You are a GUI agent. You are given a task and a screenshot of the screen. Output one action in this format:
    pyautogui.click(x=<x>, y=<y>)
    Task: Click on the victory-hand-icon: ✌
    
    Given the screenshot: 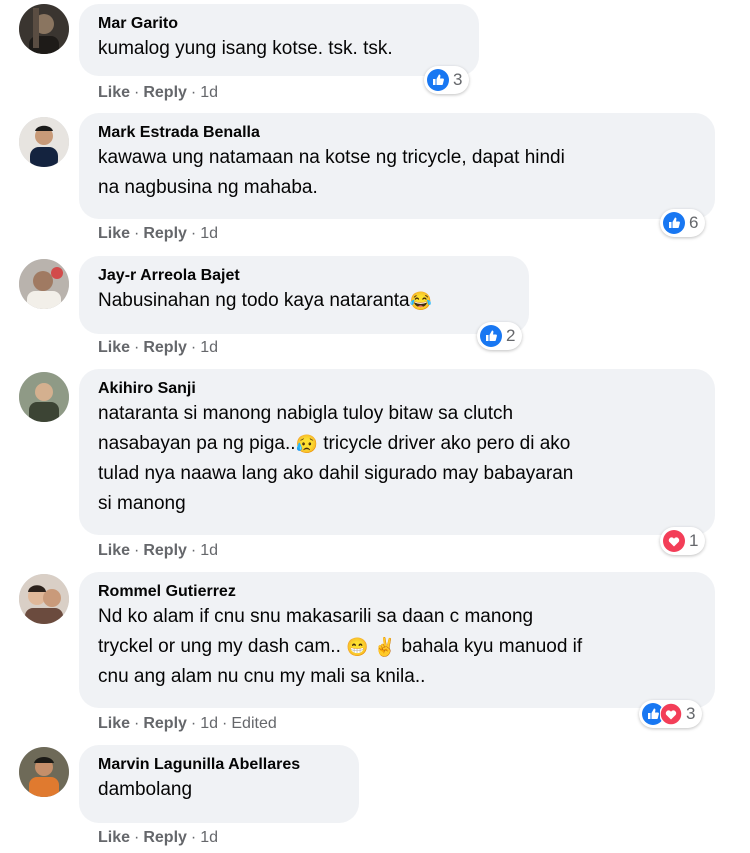 What is the action you would take?
    pyautogui.click(x=385, y=647)
    